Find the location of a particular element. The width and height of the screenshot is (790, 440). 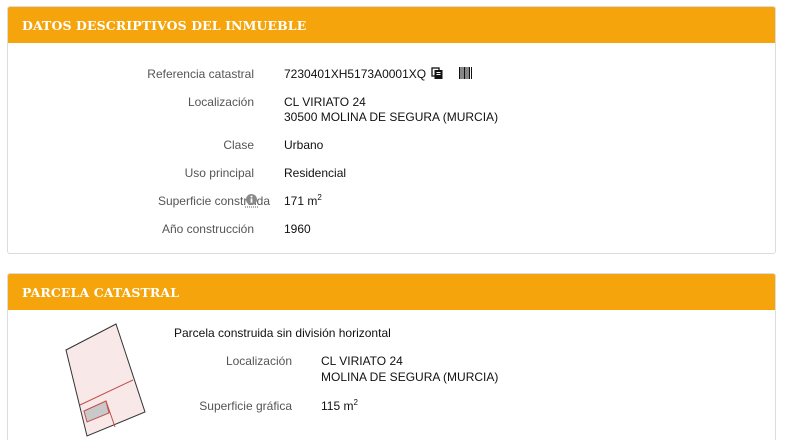

sup-value: 171 m2 is located at coordinates (303, 201).